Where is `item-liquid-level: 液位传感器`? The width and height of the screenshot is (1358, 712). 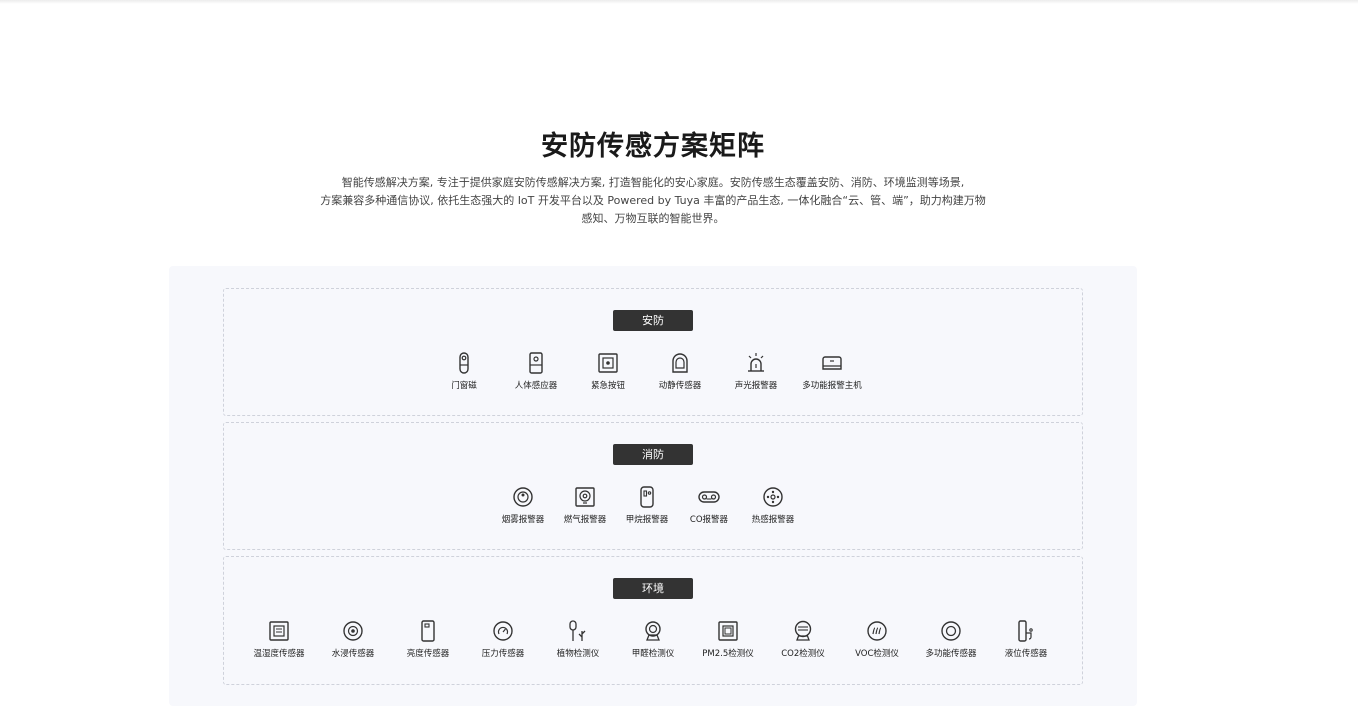
item-liquid-level: 液位传感器 is located at coordinates (1026, 639).